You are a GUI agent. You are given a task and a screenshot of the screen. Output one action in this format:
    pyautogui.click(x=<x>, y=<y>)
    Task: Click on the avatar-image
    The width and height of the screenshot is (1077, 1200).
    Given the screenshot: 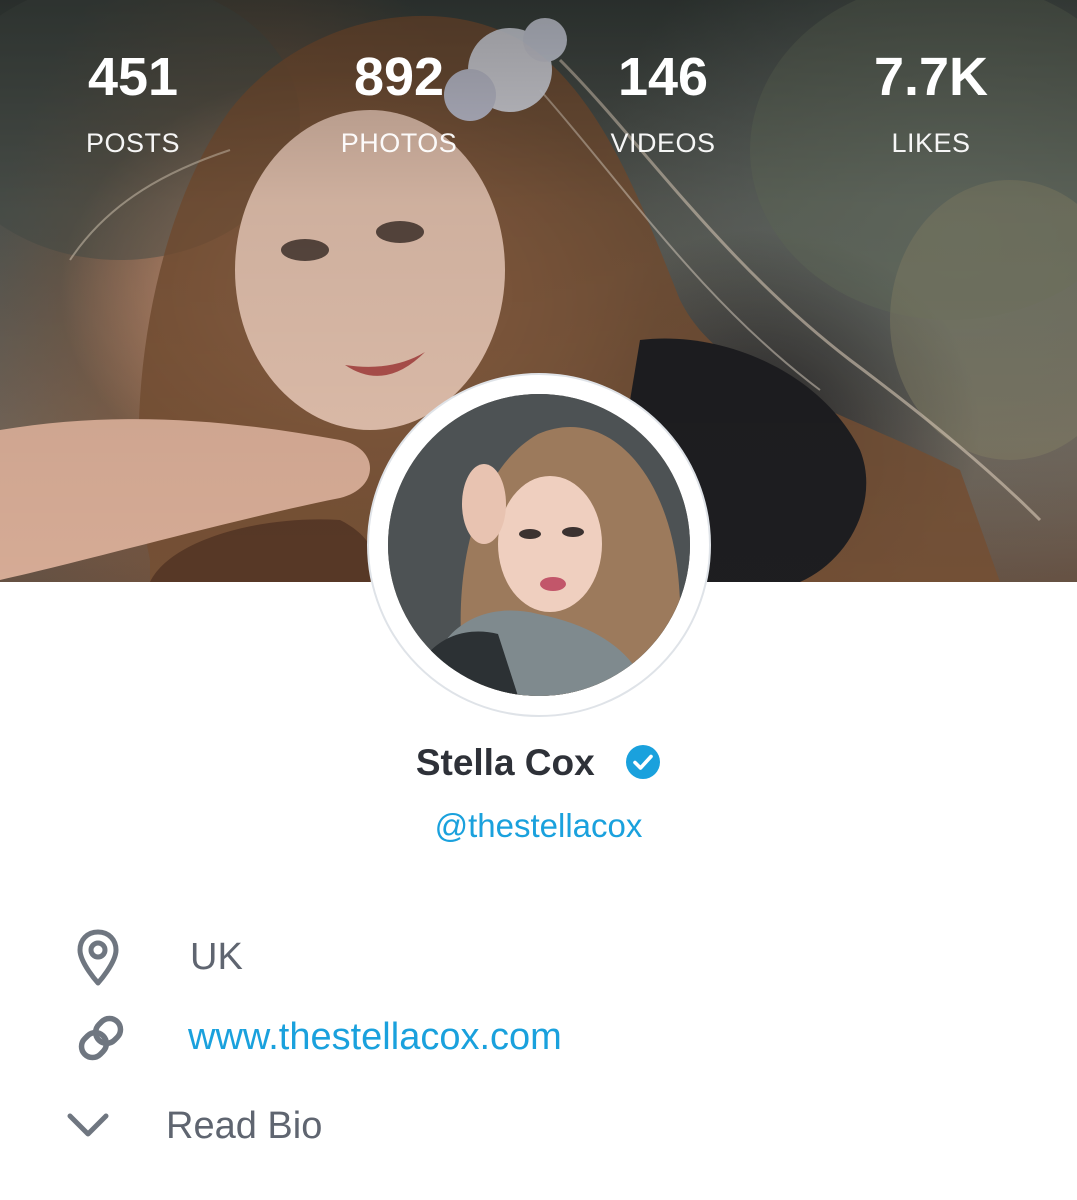 What is the action you would take?
    pyautogui.click(x=539, y=545)
    